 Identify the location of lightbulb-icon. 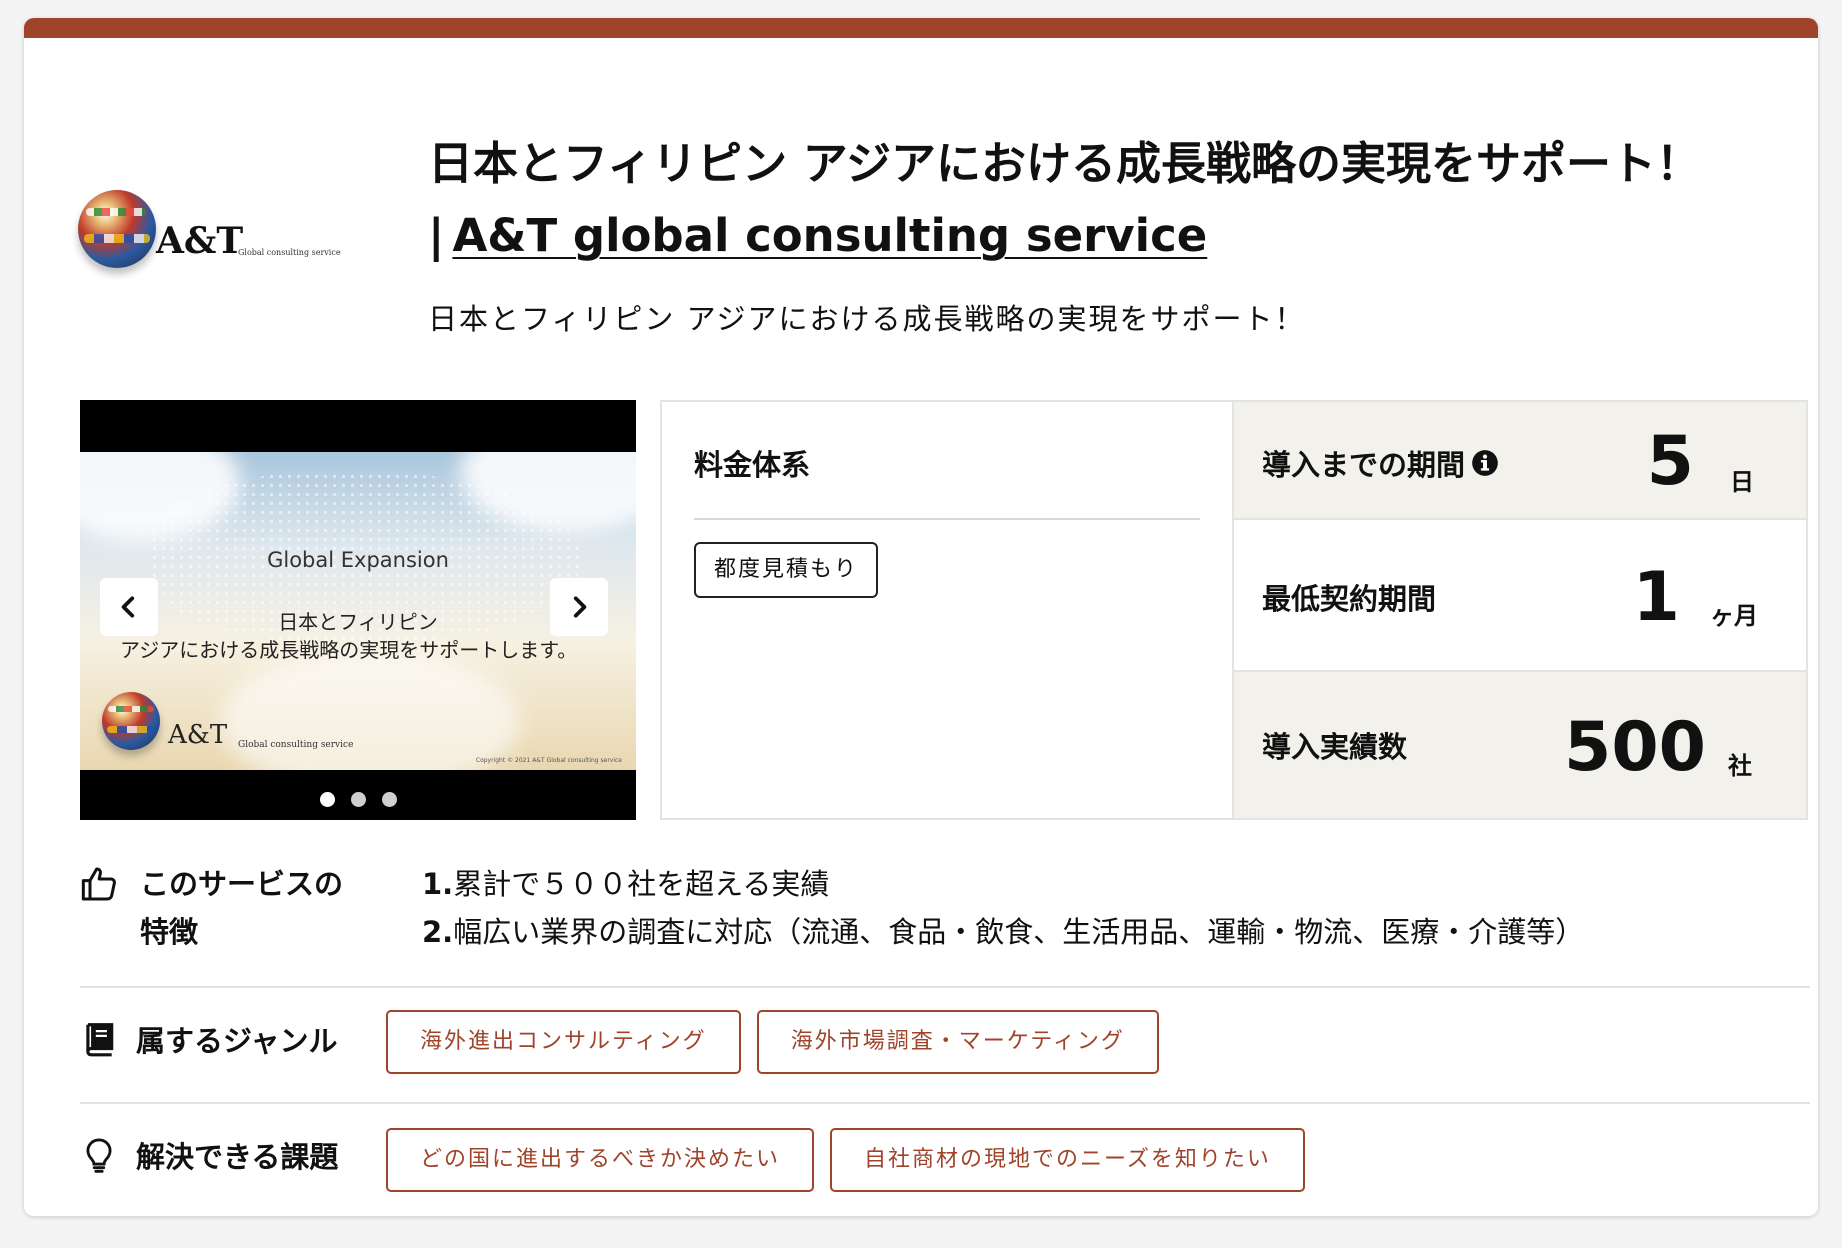
(99, 1155).